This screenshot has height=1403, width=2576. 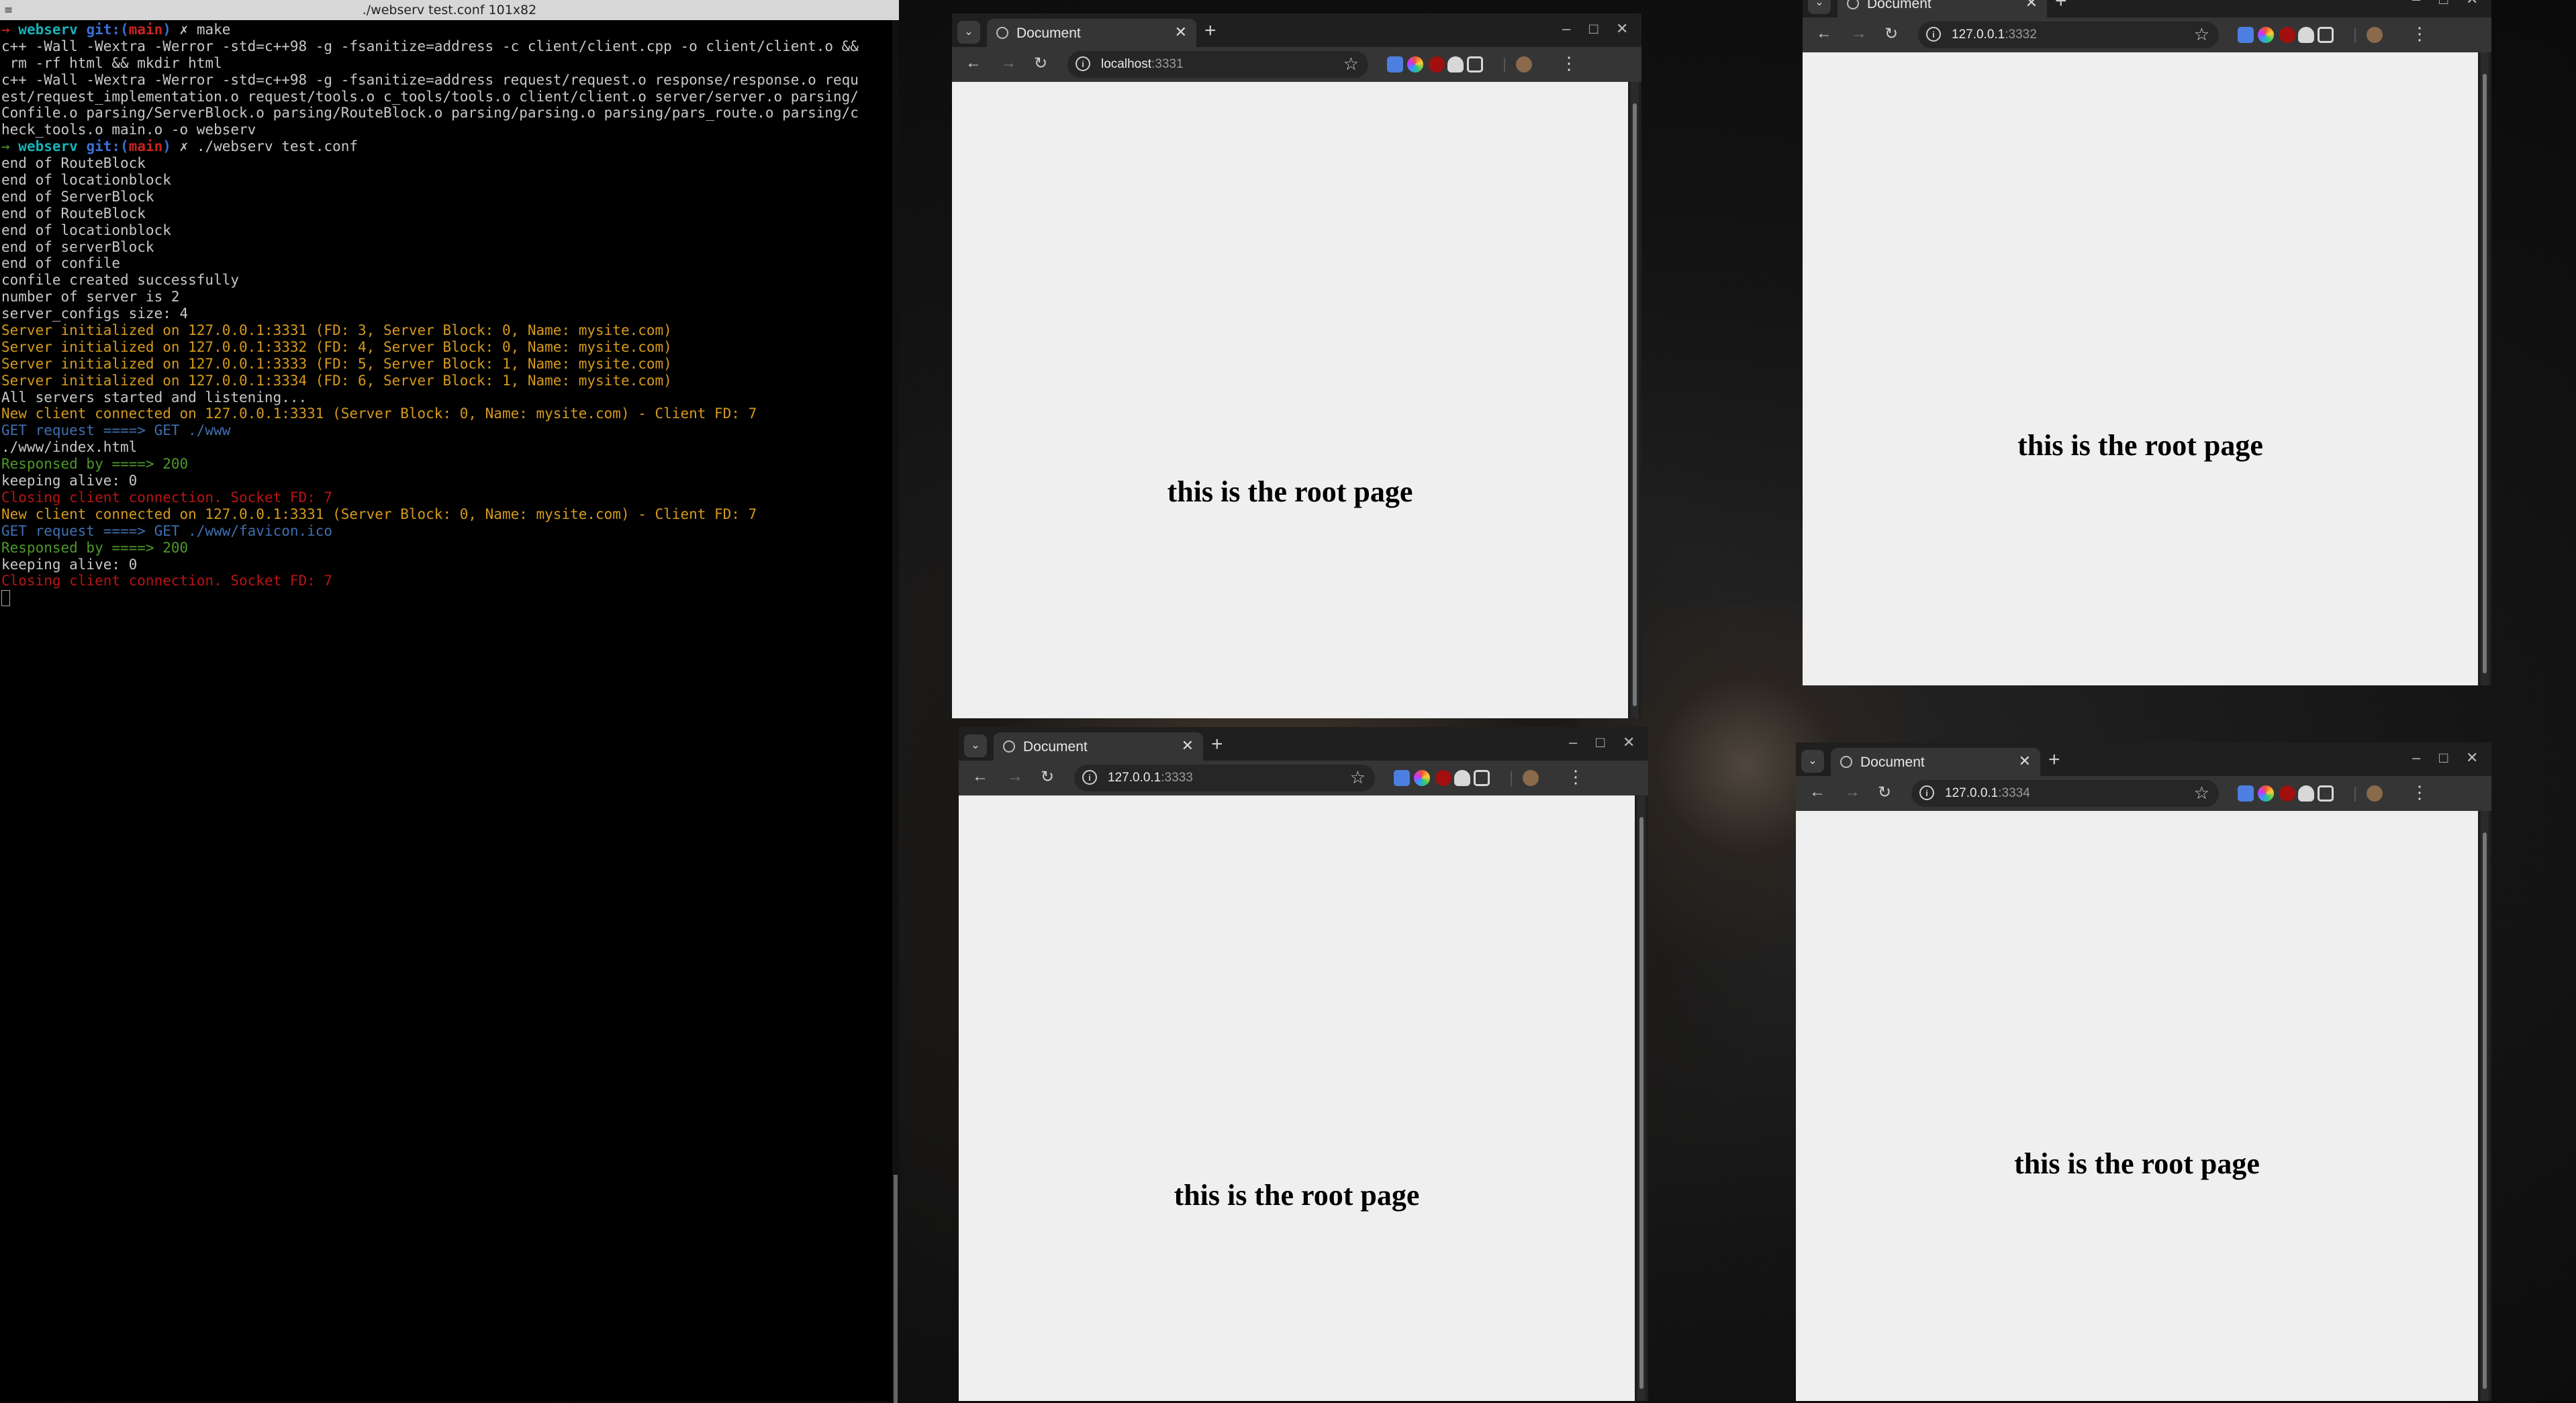 I want to click on address-bar: i 127.0.0.1:3333 ☆, so click(x=1224, y=778).